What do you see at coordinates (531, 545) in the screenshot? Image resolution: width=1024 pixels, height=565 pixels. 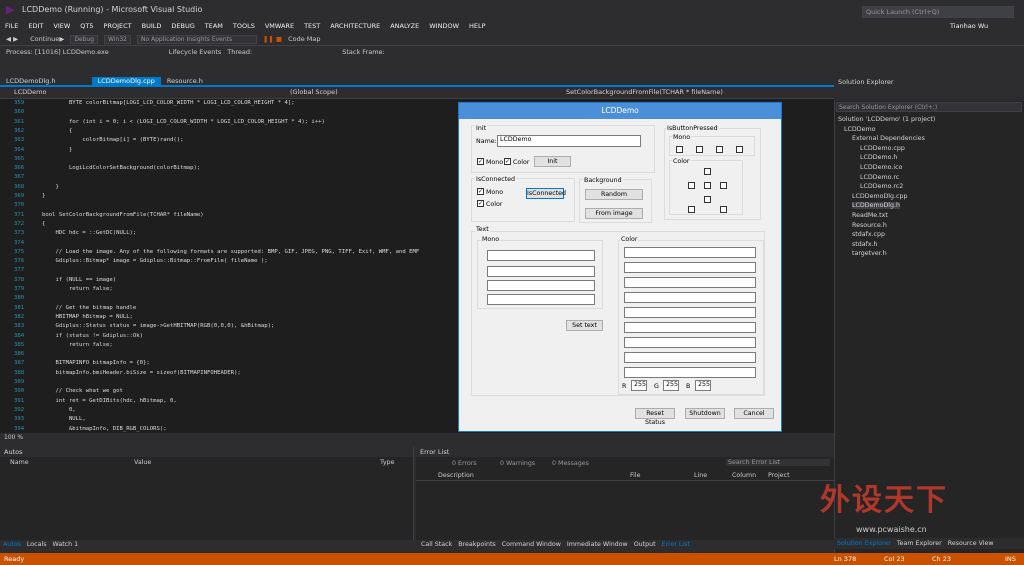 I see `output-tab: Command Window` at bounding box center [531, 545].